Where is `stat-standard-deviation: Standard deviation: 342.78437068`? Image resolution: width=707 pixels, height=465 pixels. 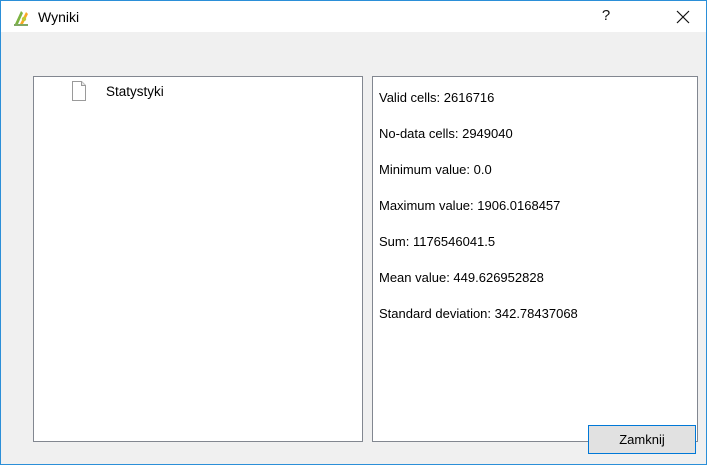 stat-standard-deviation: Standard deviation: 342.78437068 is located at coordinates (478, 313).